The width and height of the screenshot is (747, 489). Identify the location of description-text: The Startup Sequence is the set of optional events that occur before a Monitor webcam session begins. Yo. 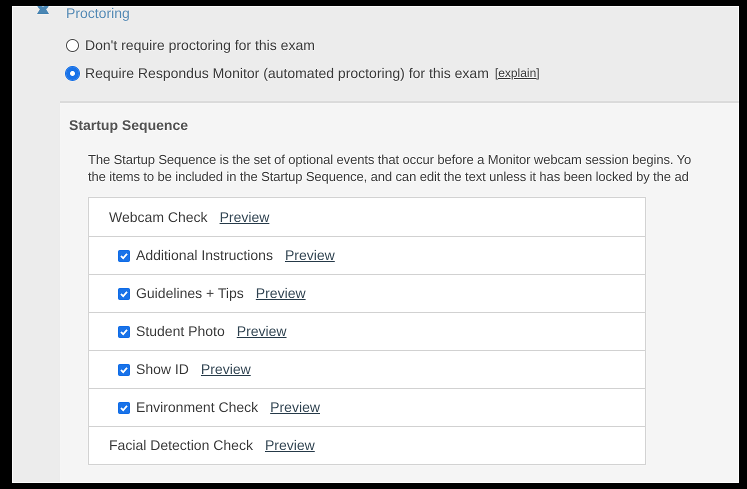
(390, 159).